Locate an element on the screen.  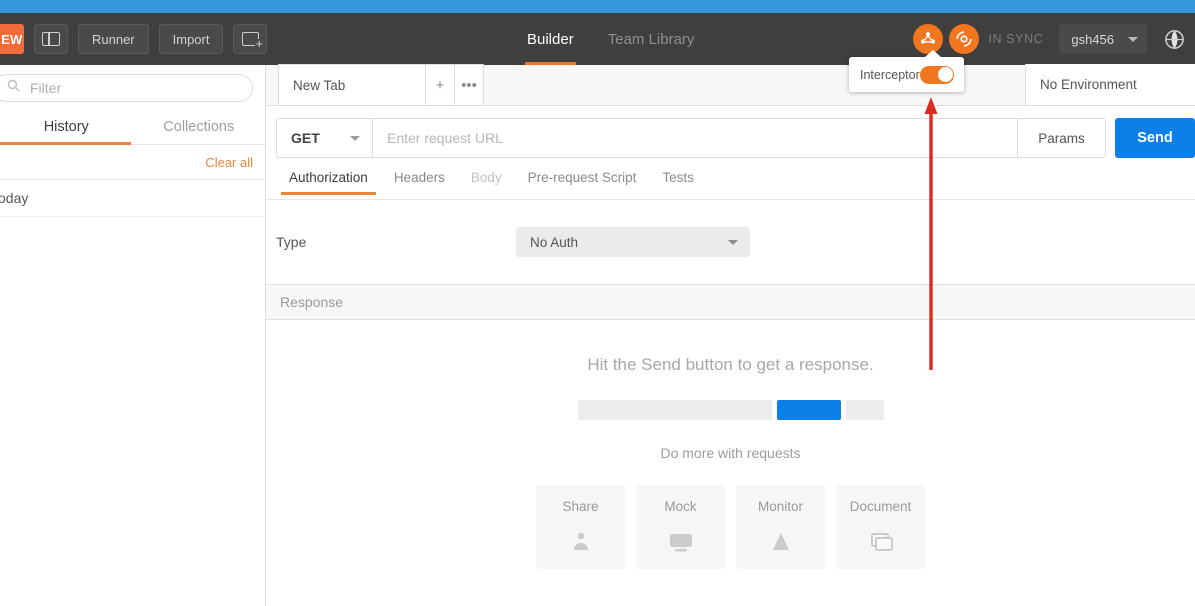
search-icon is located at coordinates (13, 88).